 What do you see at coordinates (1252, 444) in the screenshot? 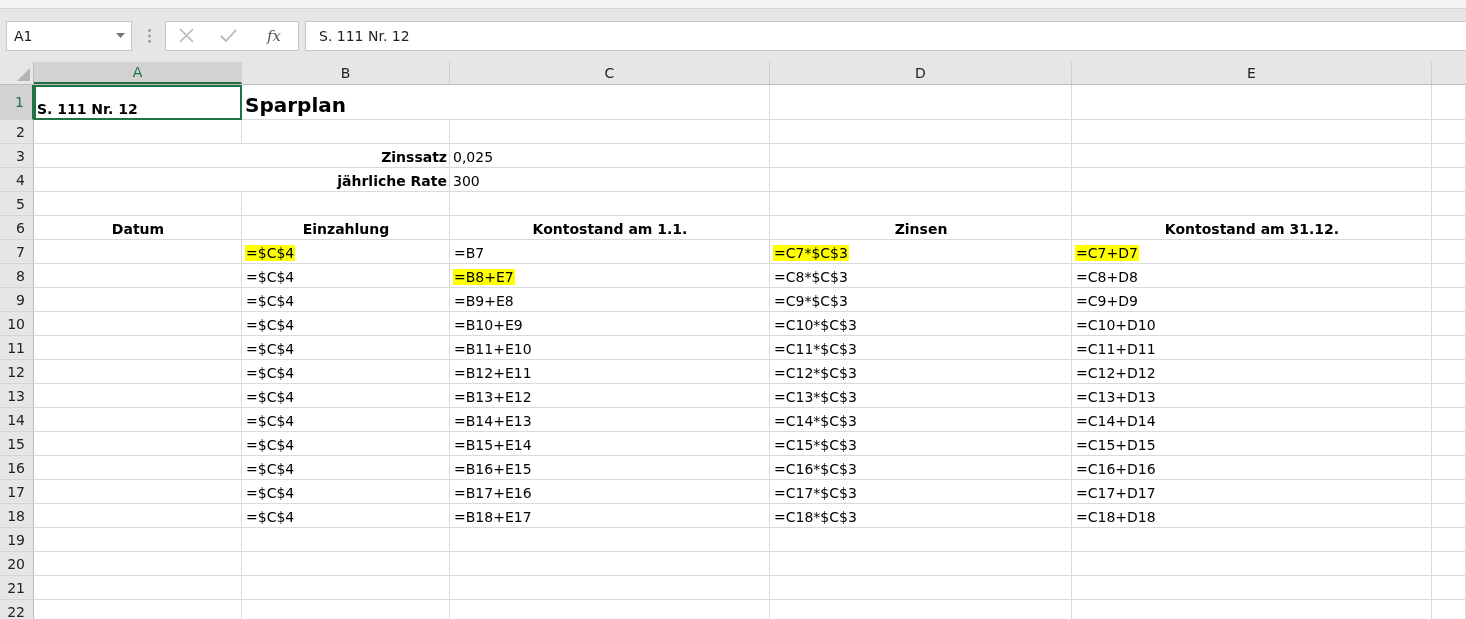
I see `table-cell: =C15+D15` at bounding box center [1252, 444].